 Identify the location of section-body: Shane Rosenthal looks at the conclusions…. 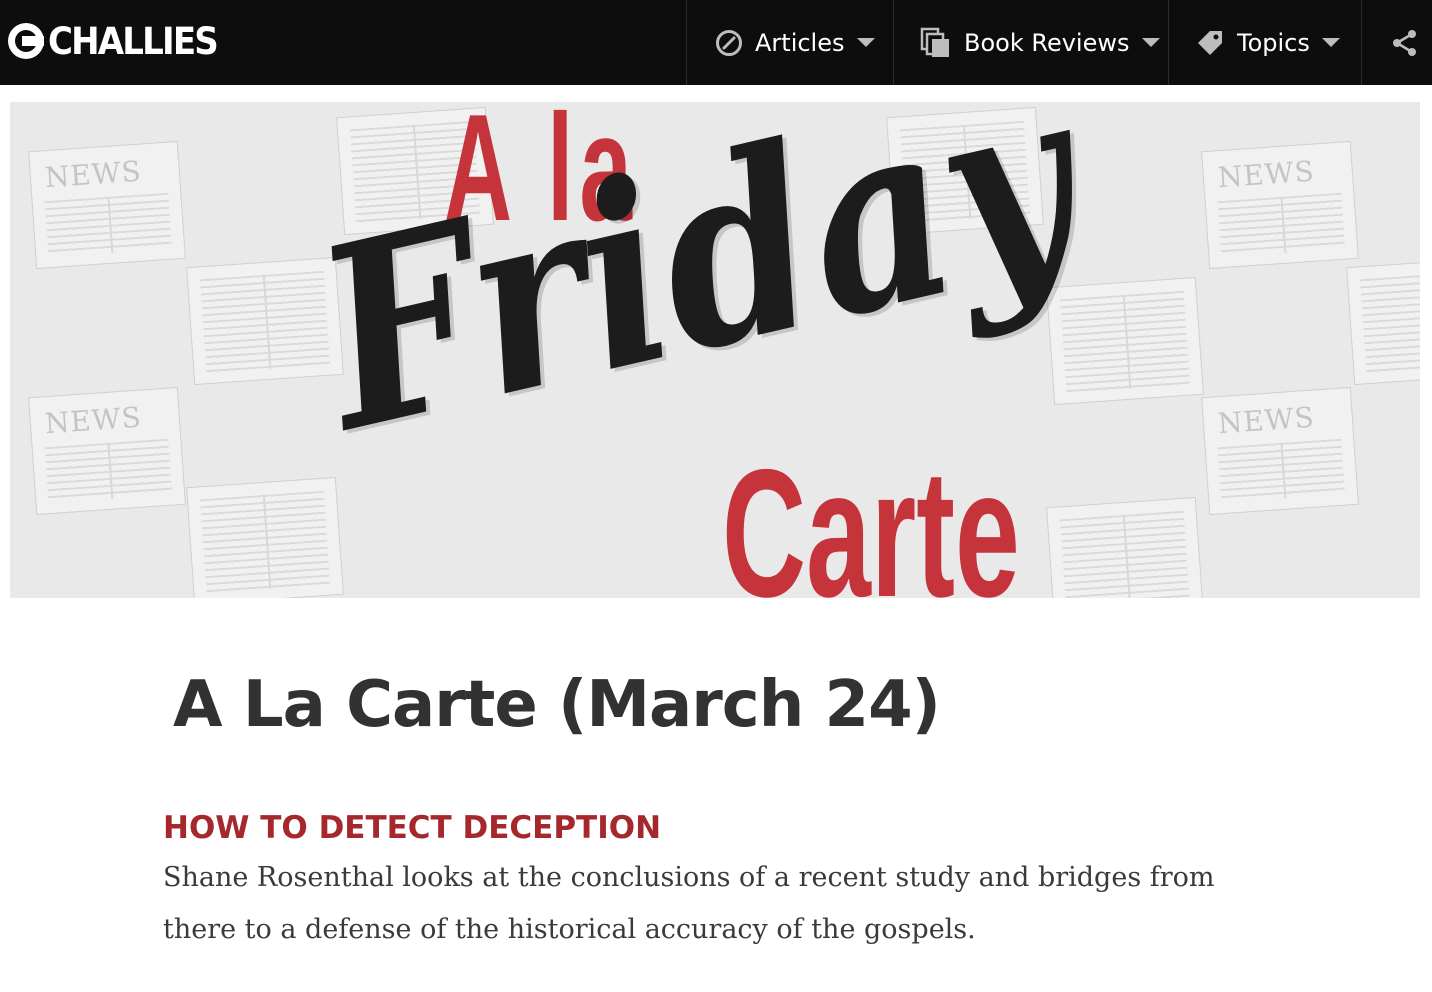
(689, 903).